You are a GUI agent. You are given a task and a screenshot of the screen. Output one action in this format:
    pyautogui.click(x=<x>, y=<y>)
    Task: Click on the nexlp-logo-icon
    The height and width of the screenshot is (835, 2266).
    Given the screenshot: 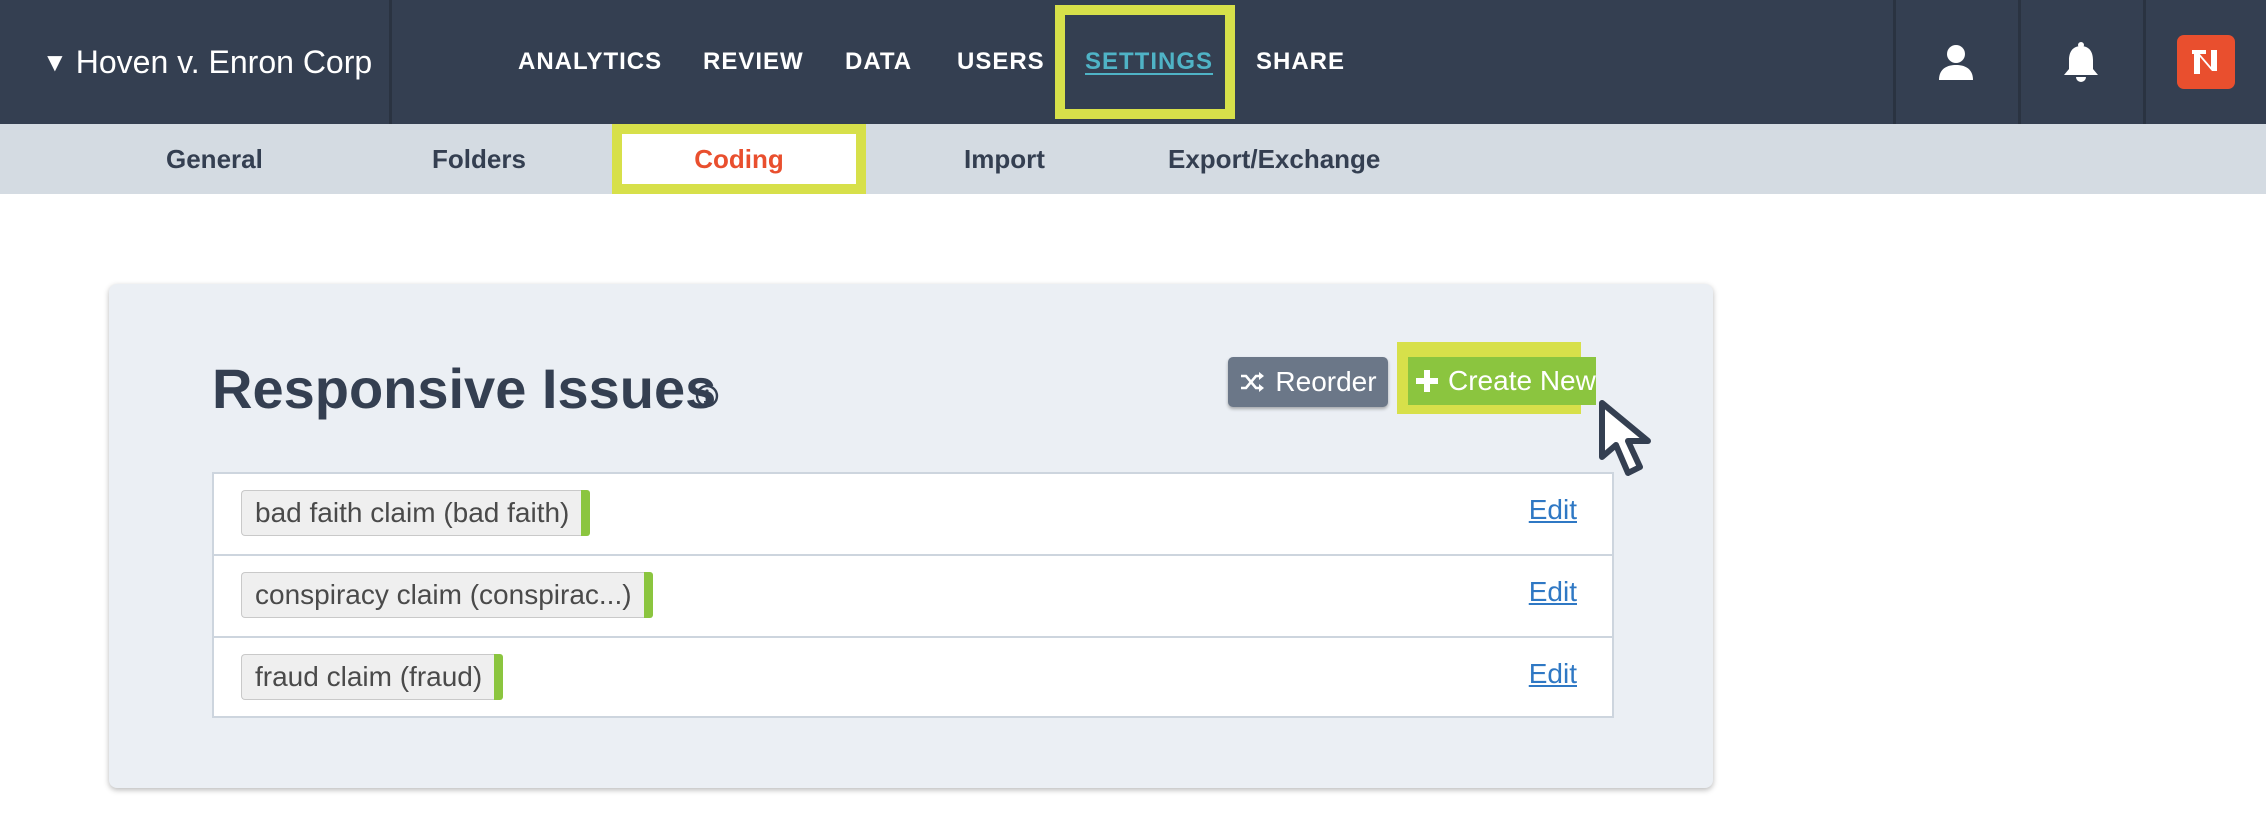 What is the action you would take?
    pyautogui.click(x=2205, y=62)
    